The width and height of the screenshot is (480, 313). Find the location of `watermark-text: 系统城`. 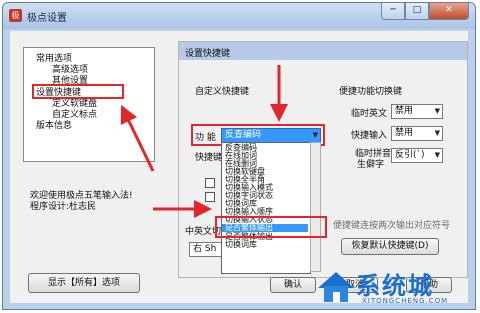

watermark-text: 系统城 is located at coordinates (395, 286).